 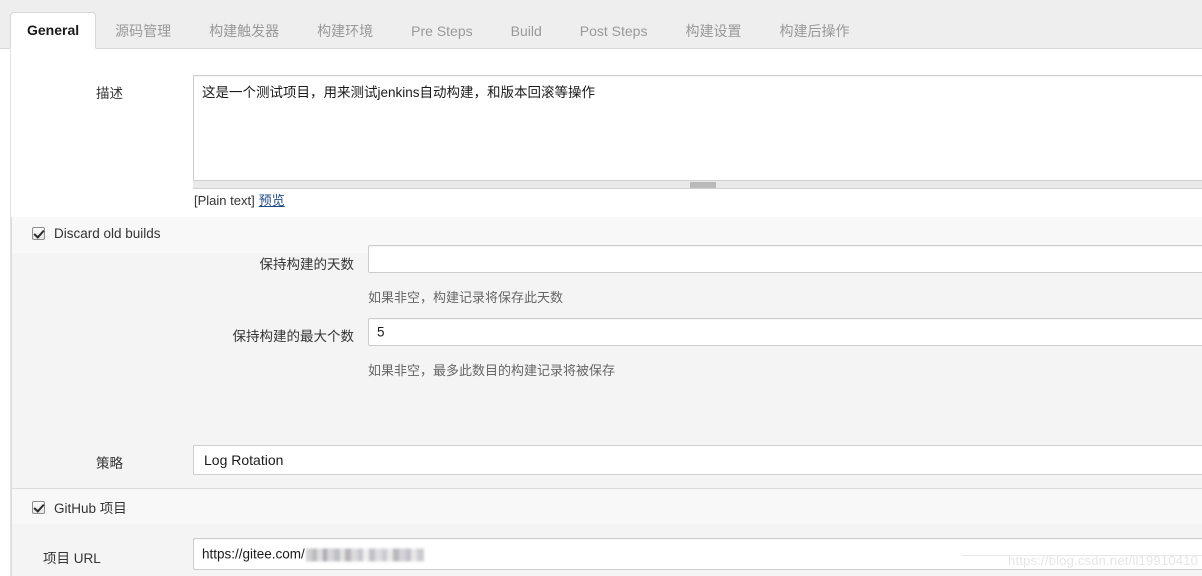 I want to click on tab-post-steps: Post Steps, so click(x=614, y=30).